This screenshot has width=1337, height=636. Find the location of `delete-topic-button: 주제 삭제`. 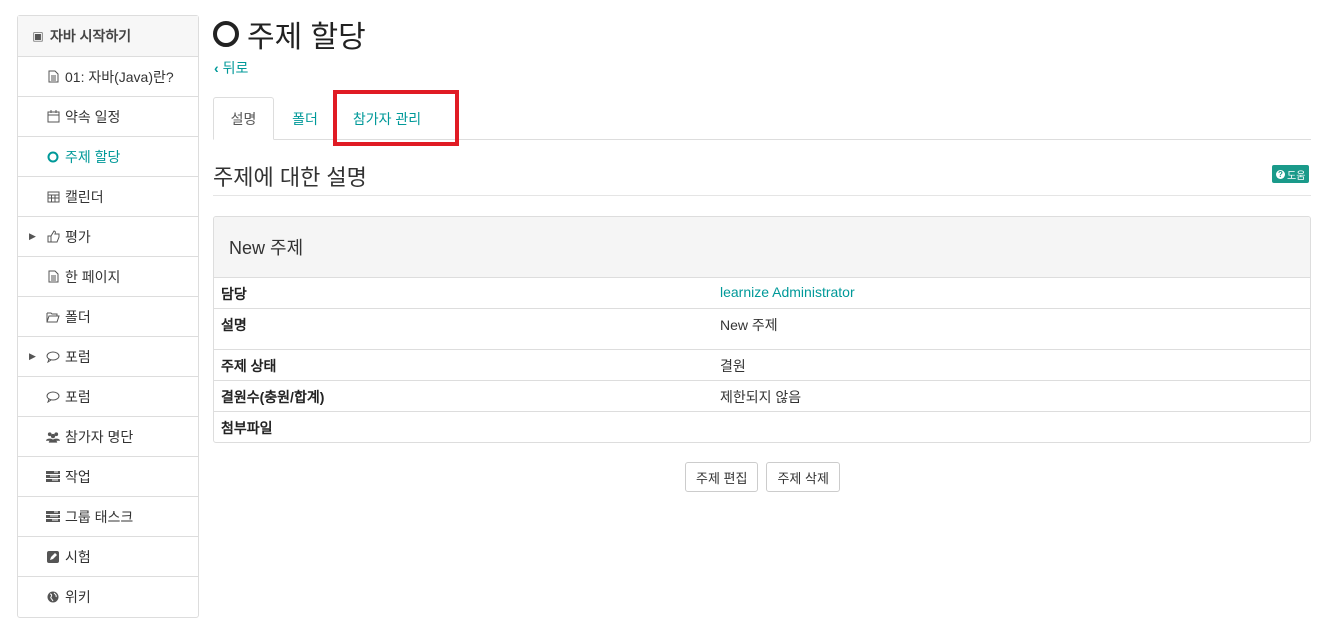

delete-topic-button: 주제 삭제 is located at coordinates (803, 477).